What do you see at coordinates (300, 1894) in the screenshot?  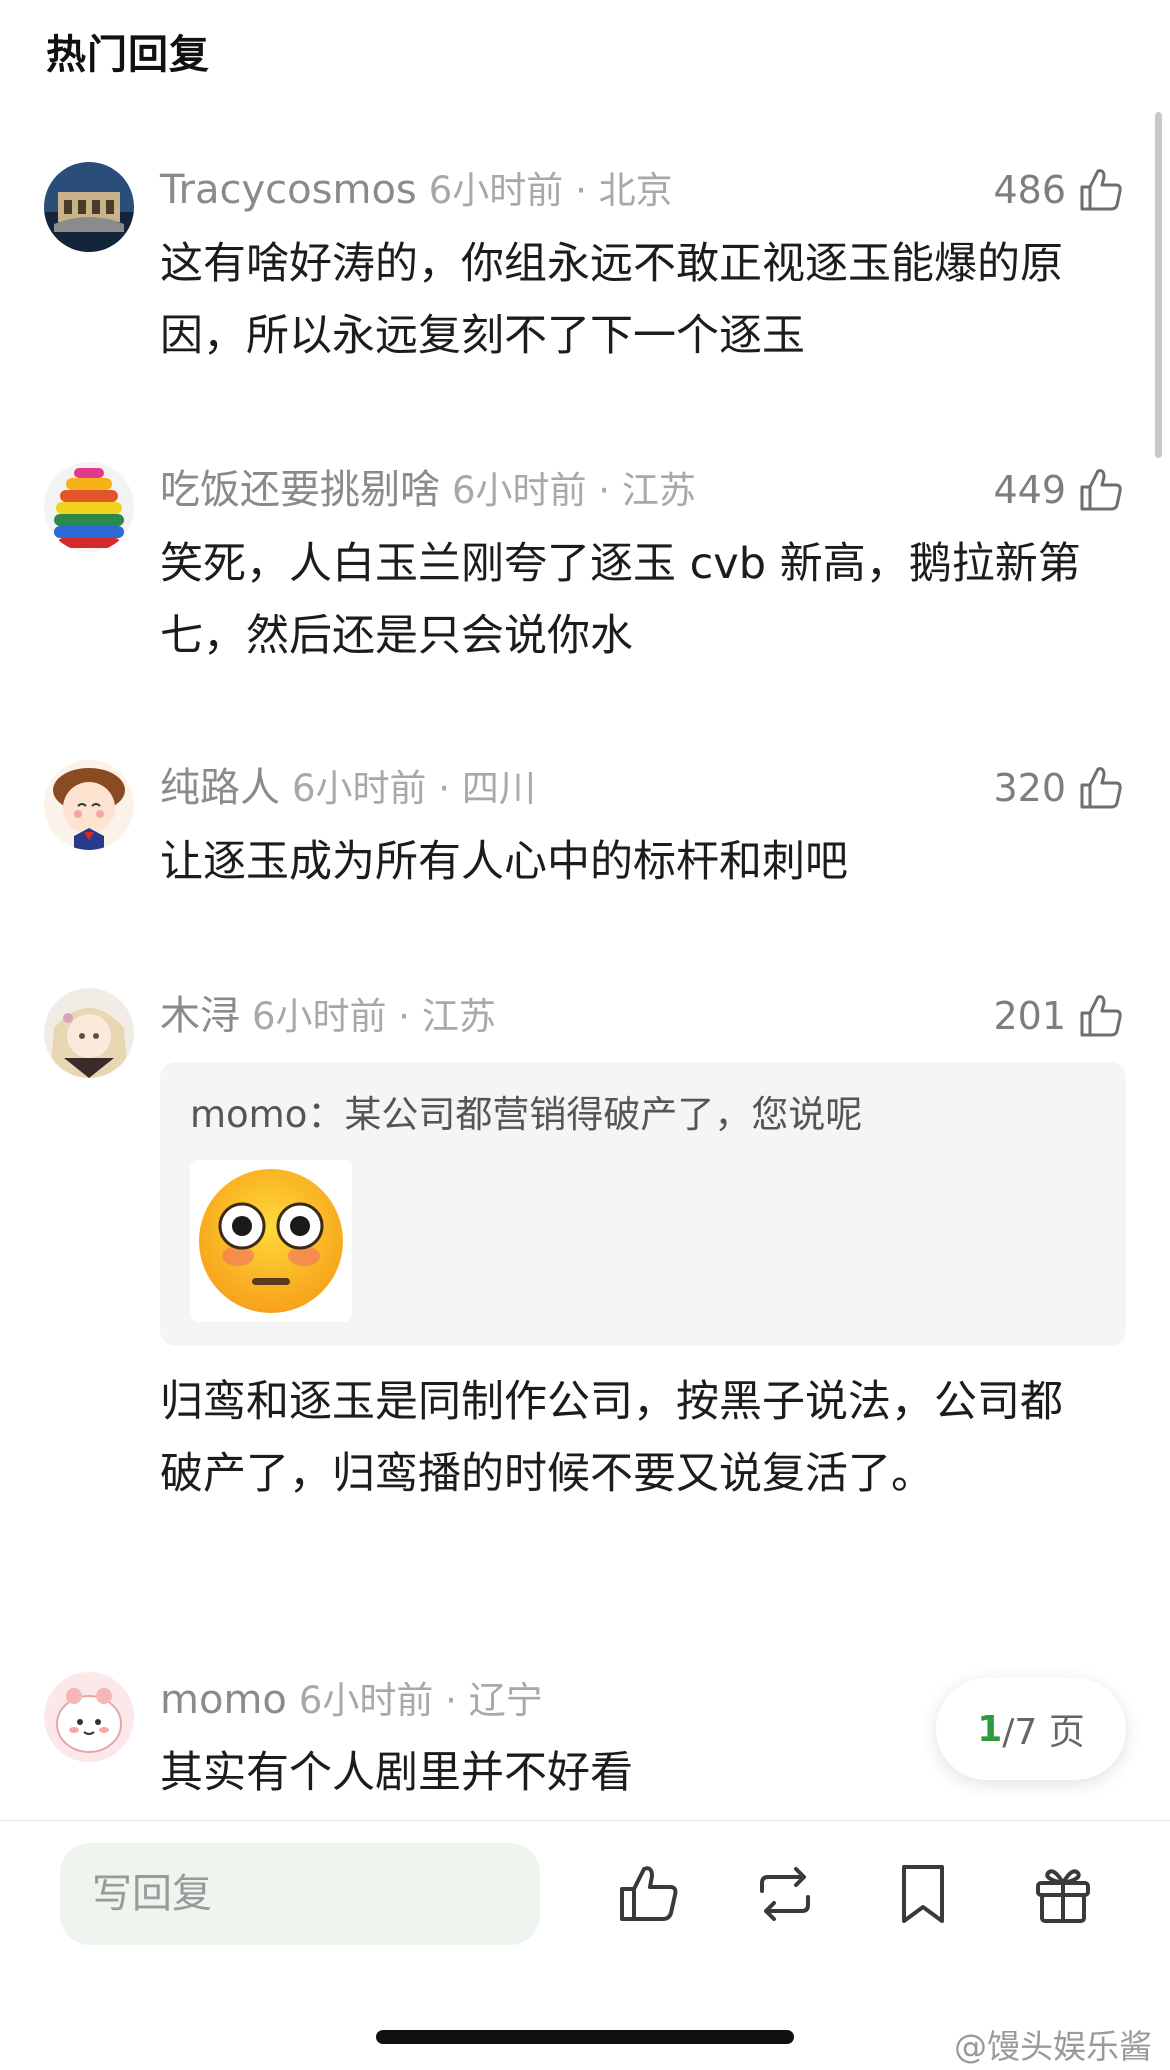 I see `reply-input` at bounding box center [300, 1894].